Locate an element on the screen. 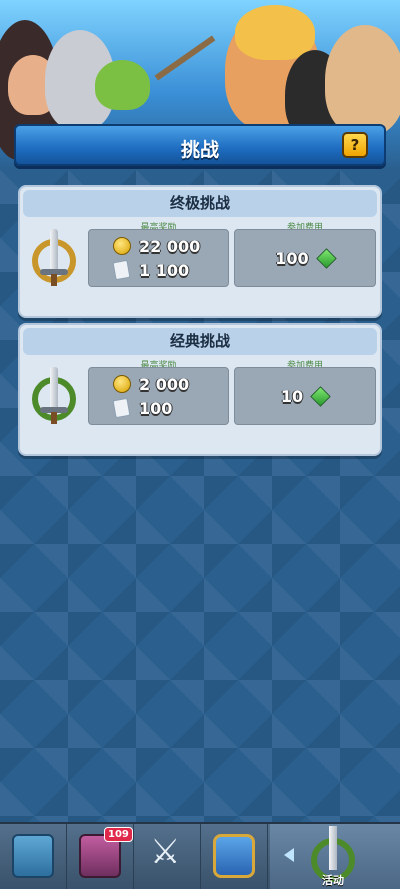  tab-shop is located at coordinates (33, 856).